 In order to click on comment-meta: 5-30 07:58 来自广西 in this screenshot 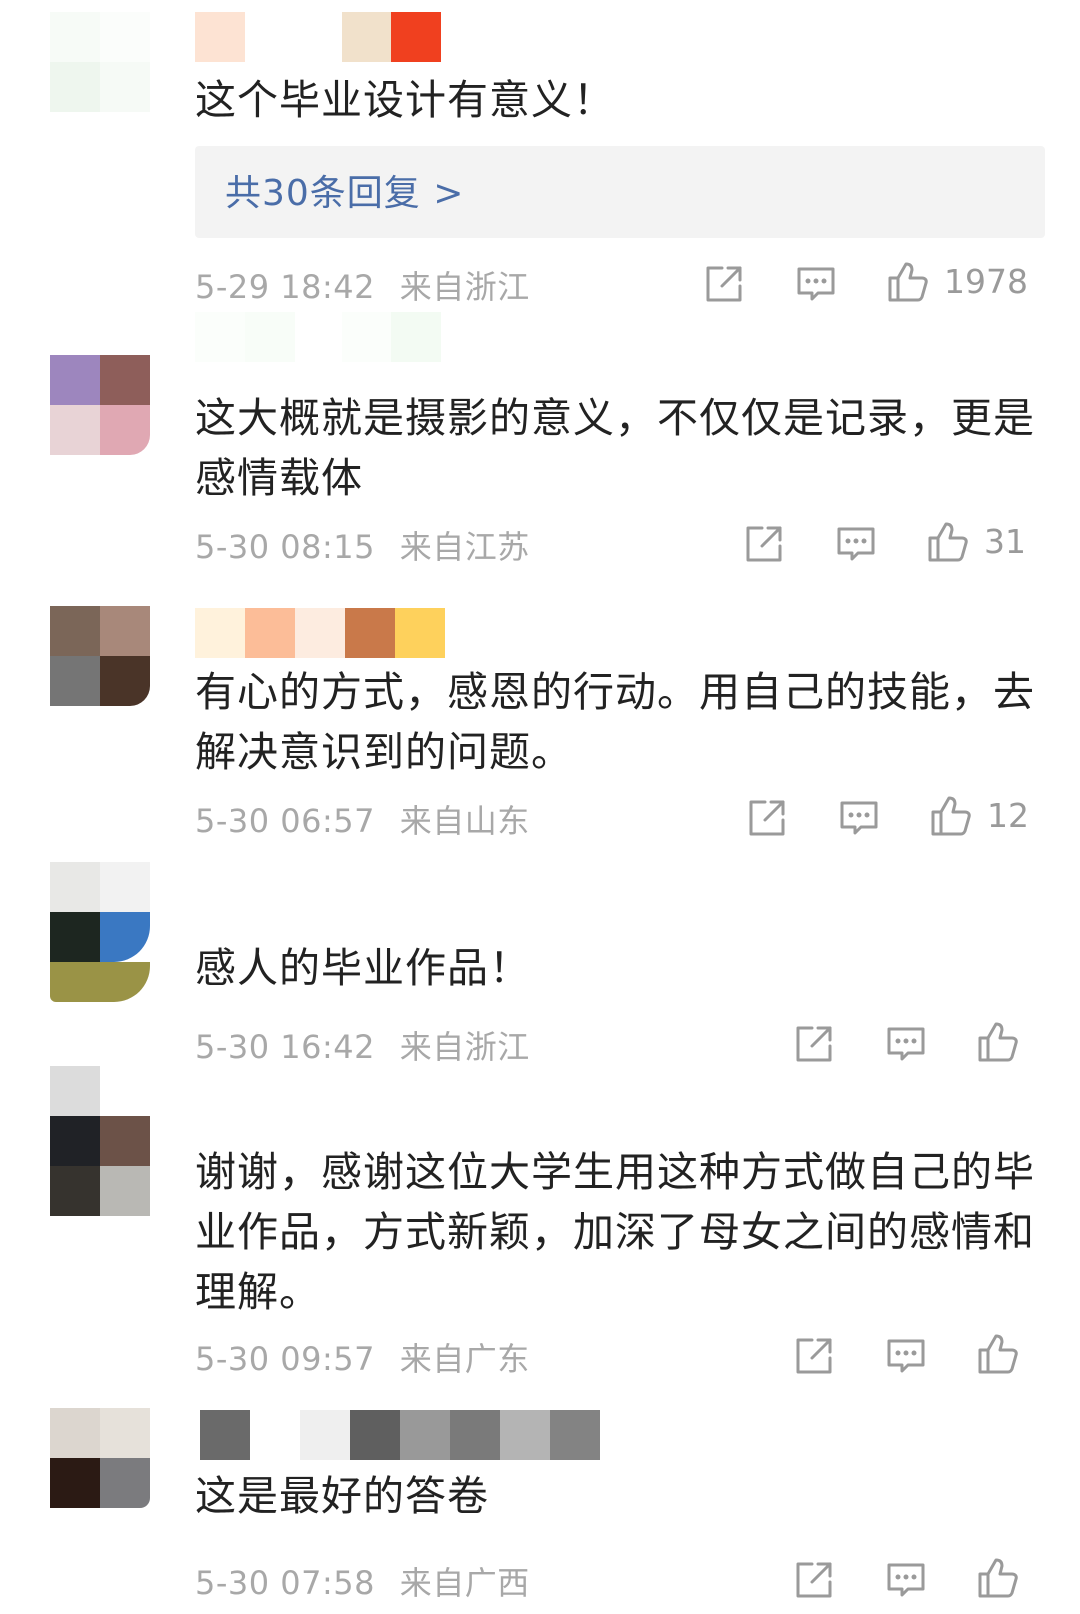, I will do `click(362, 1581)`.